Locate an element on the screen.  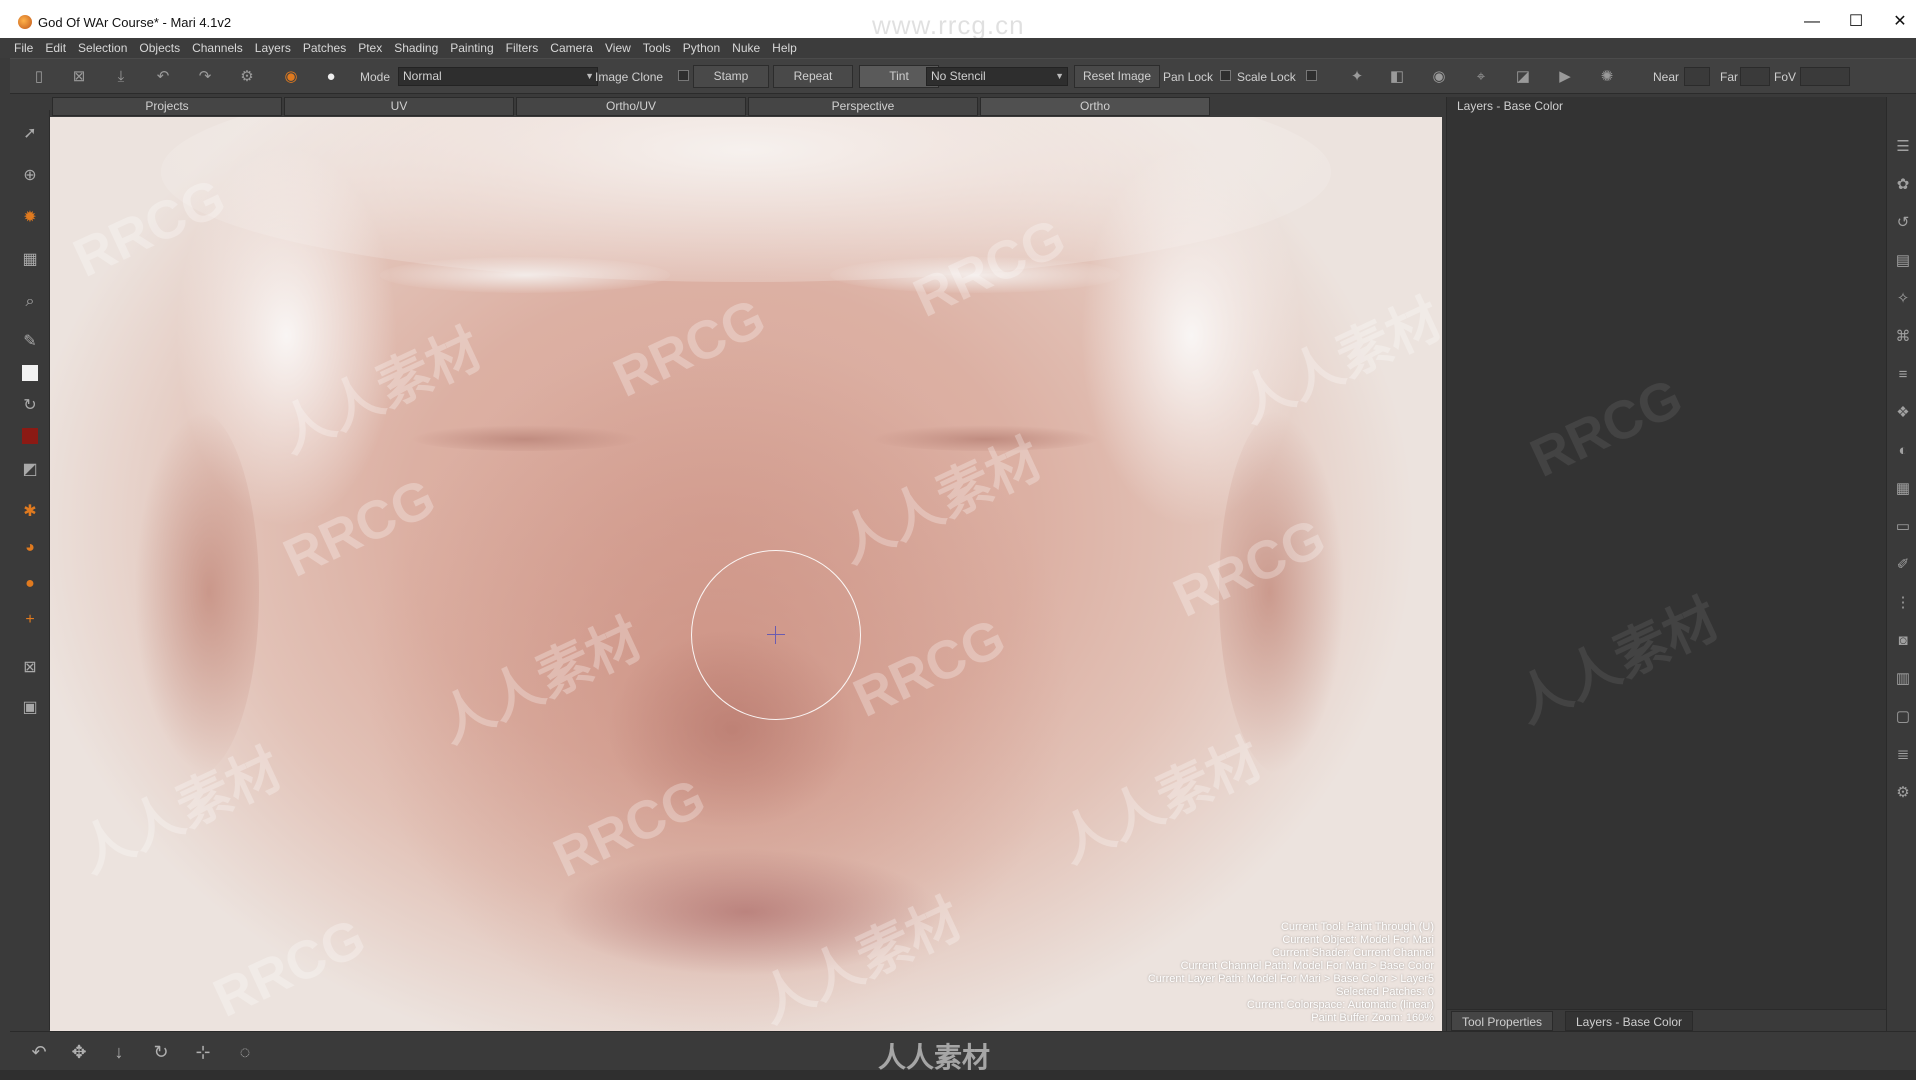
redo-paint-icon: ↷ is located at coordinates (205, 77).